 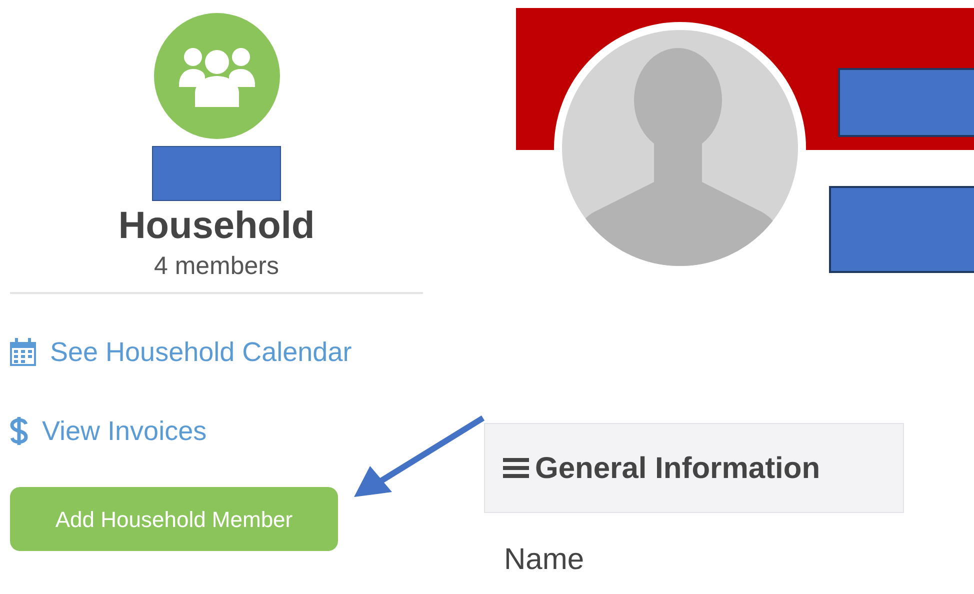 I want to click on menu-icon, so click(x=516, y=468).